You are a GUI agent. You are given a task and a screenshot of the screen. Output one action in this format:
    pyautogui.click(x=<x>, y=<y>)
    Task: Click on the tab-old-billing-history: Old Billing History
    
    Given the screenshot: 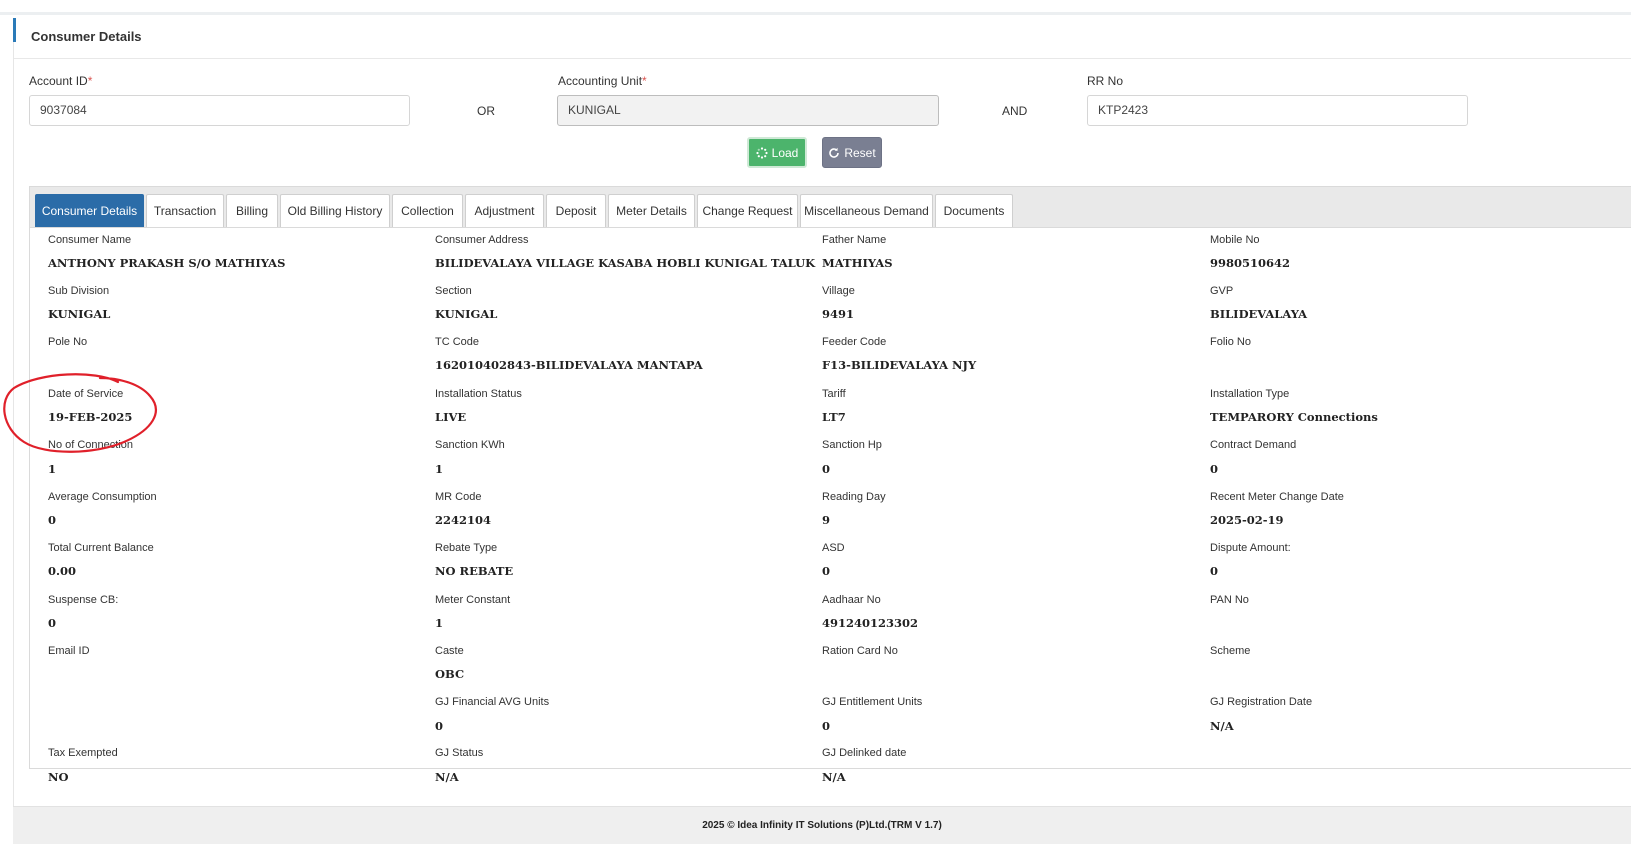 What is the action you would take?
    pyautogui.click(x=335, y=210)
    